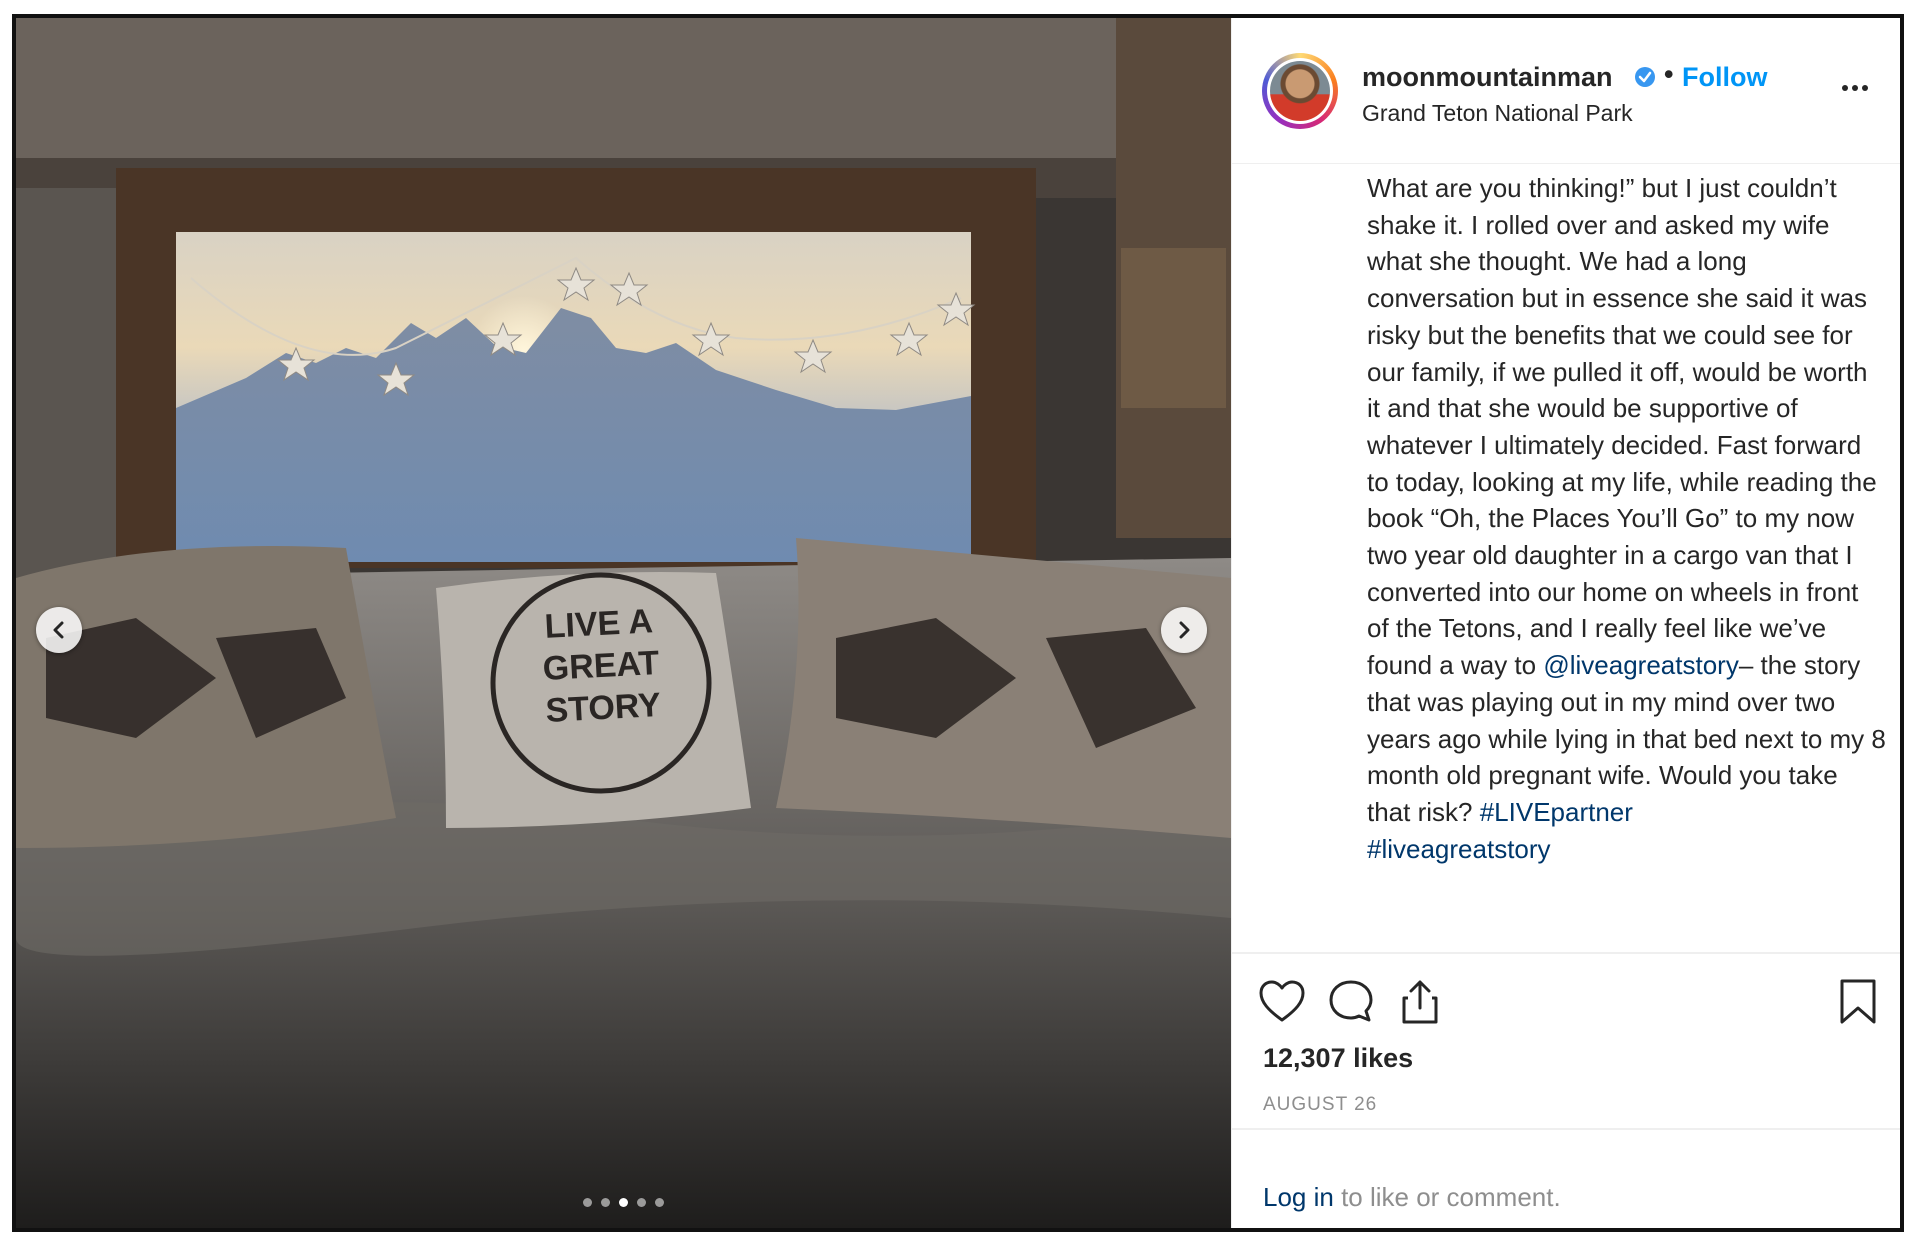  What do you see at coordinates (1556, 812) in the screenshot?
I see `hashtag-link: #LIVEpartner` at bounding box center [1556, 812].